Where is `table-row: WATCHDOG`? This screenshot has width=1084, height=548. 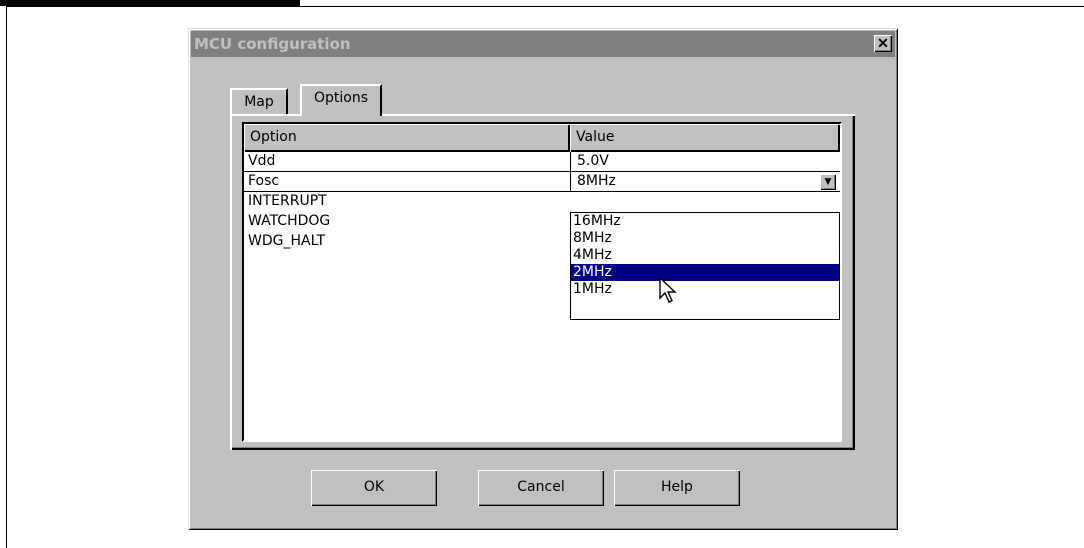
table-row: WATCHDOG is located at coordinates (407, 222).